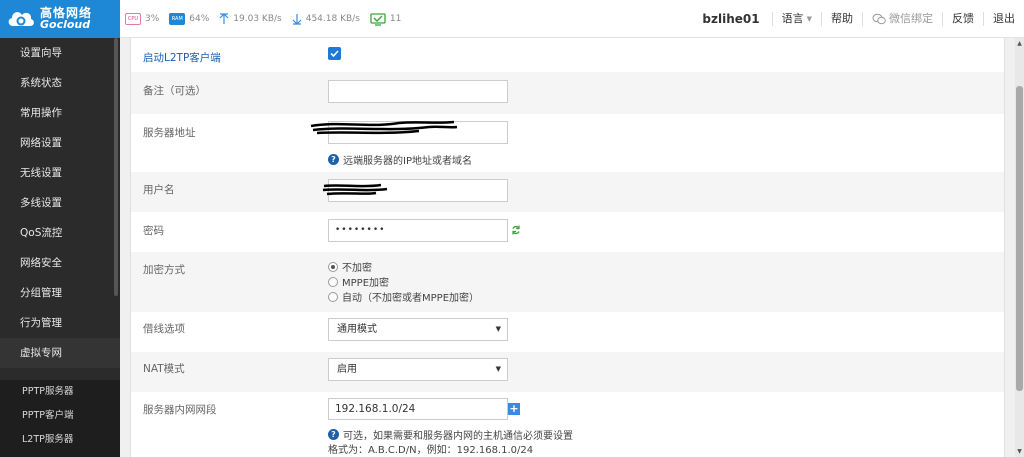 The width and height of the screenshot is (1024, 457). Describe the element at coordinates (431, 450) in the screenshot. I see `subnet-format-text: 格式为：A.B.C.D/N，例如：192.168.1.0/24` at that location.